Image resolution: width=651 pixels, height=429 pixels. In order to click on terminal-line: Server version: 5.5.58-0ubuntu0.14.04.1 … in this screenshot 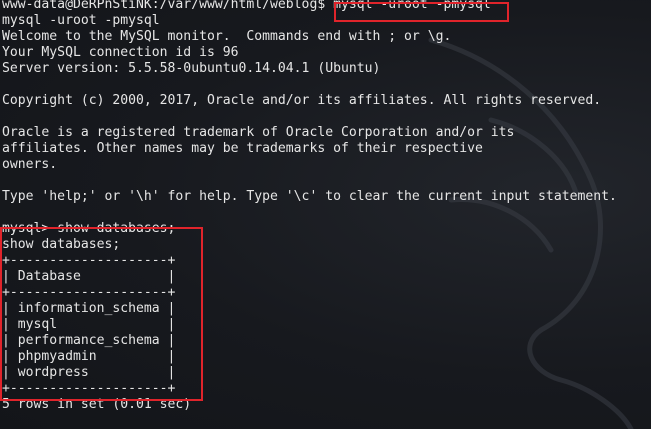, I will do `click(191, 68)`.